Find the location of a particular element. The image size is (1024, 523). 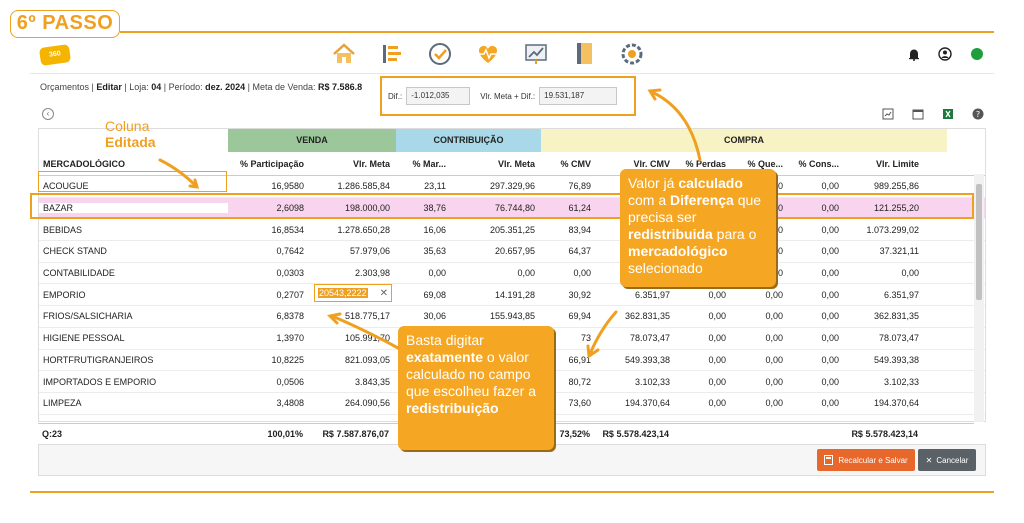

table-scrollbar is located at coordinates (979, 298).